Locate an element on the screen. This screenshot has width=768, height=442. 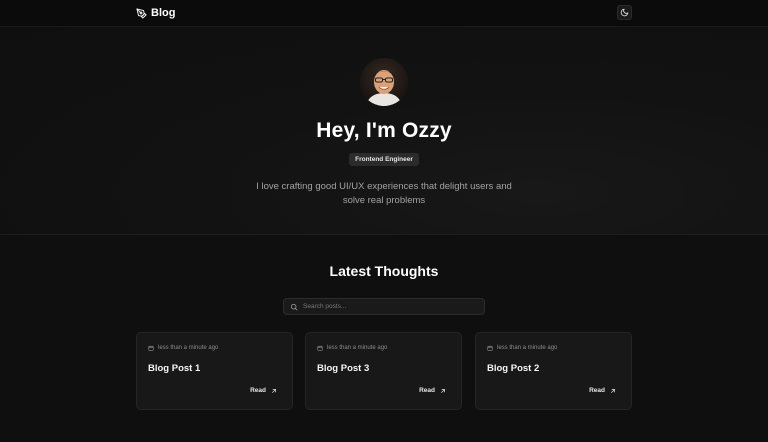
post-title: Blog Post 1 is located at coordinates (174, 368).